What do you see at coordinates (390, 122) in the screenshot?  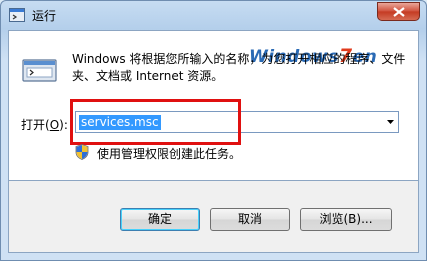 I see `dropdown-arrow-icon` at bounding box center [390, 122].